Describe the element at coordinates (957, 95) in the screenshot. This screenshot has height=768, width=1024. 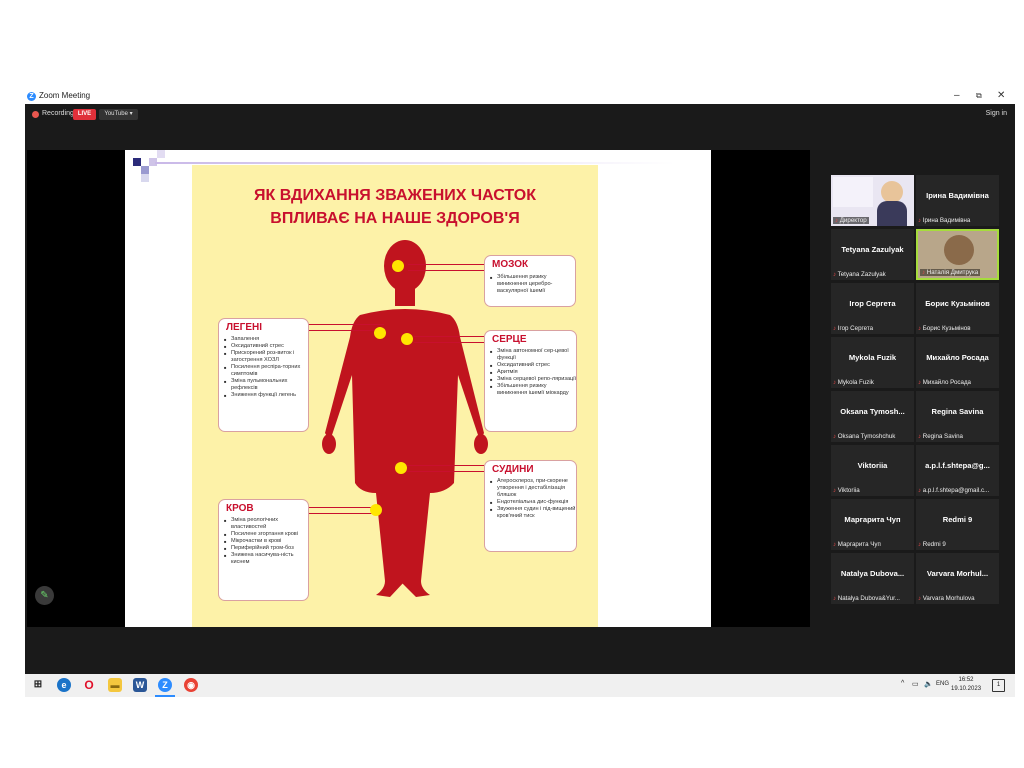
I see `minimize-button: –` at that location.